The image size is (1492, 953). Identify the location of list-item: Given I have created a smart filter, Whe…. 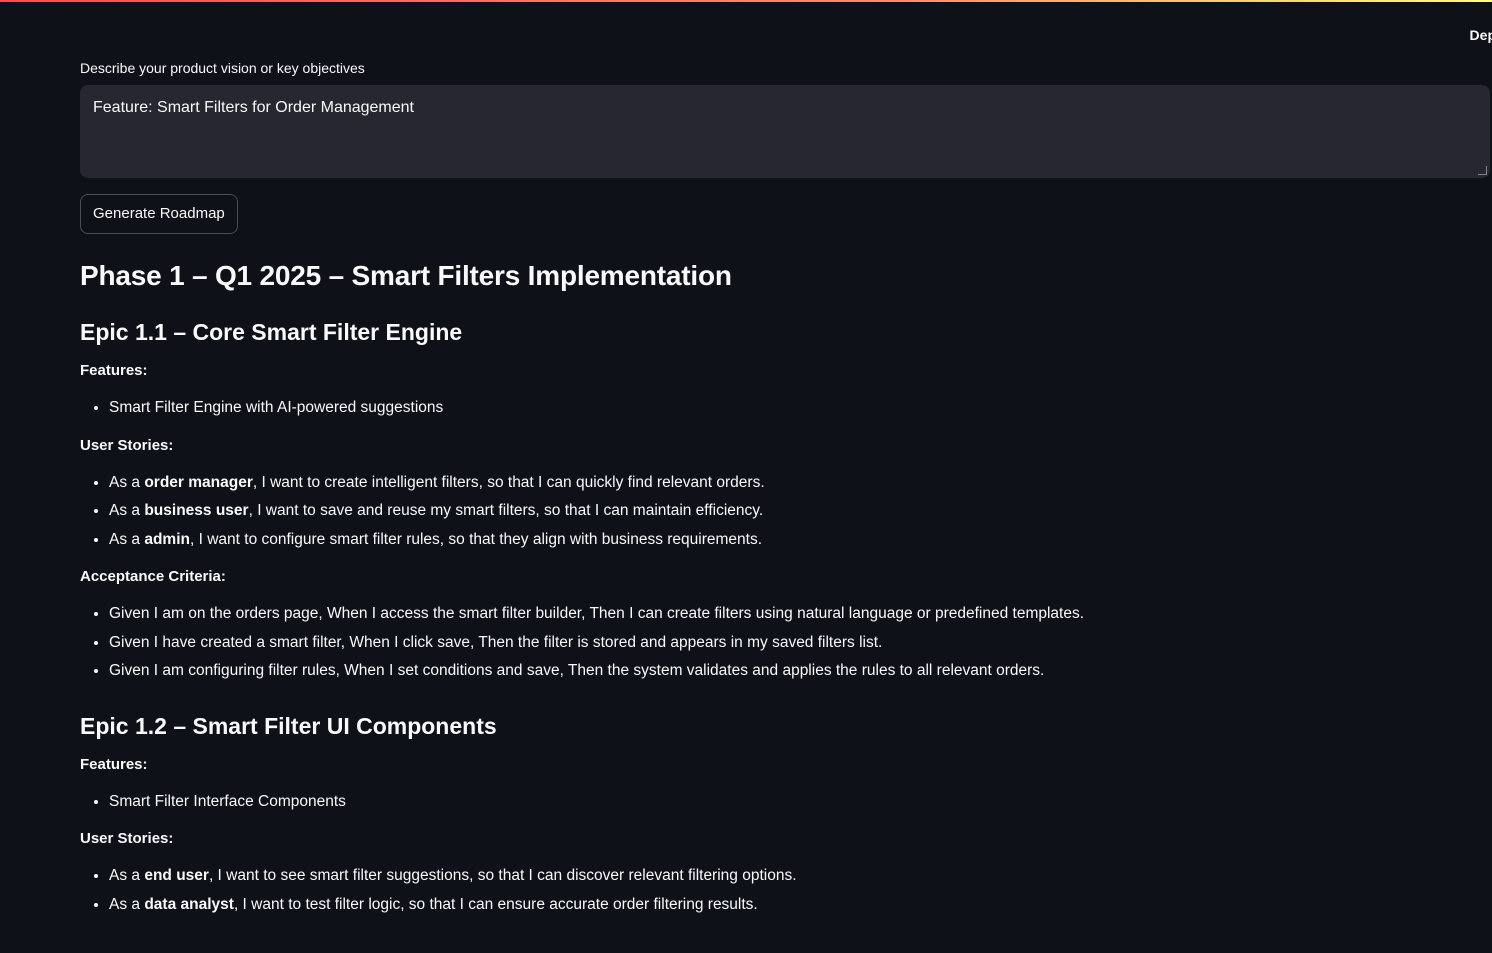
(799, 643).